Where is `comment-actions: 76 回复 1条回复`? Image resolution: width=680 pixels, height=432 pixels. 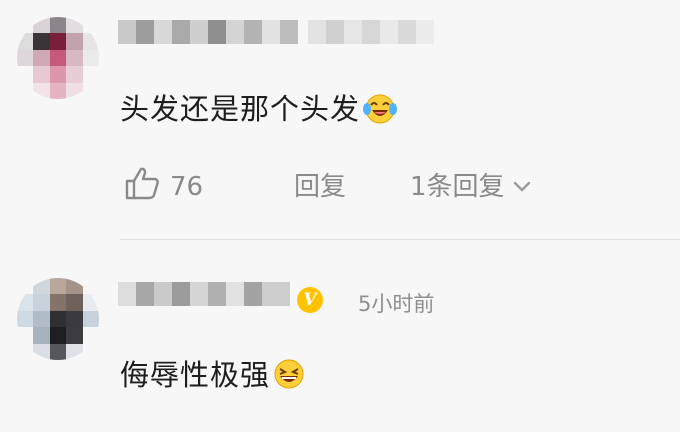
comment-actions: 76 回复 1条回复 is located at coordinates (394, 184).